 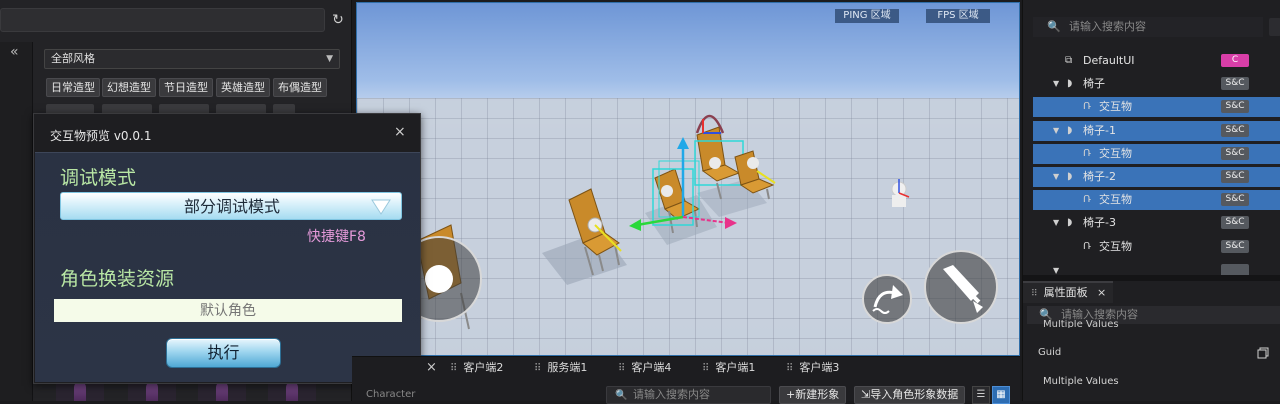 What do you see at coordinates (300, 87) in the screenshot?
I see `style-chip-doll: 布偶造型` at bounding box center [300, 87].